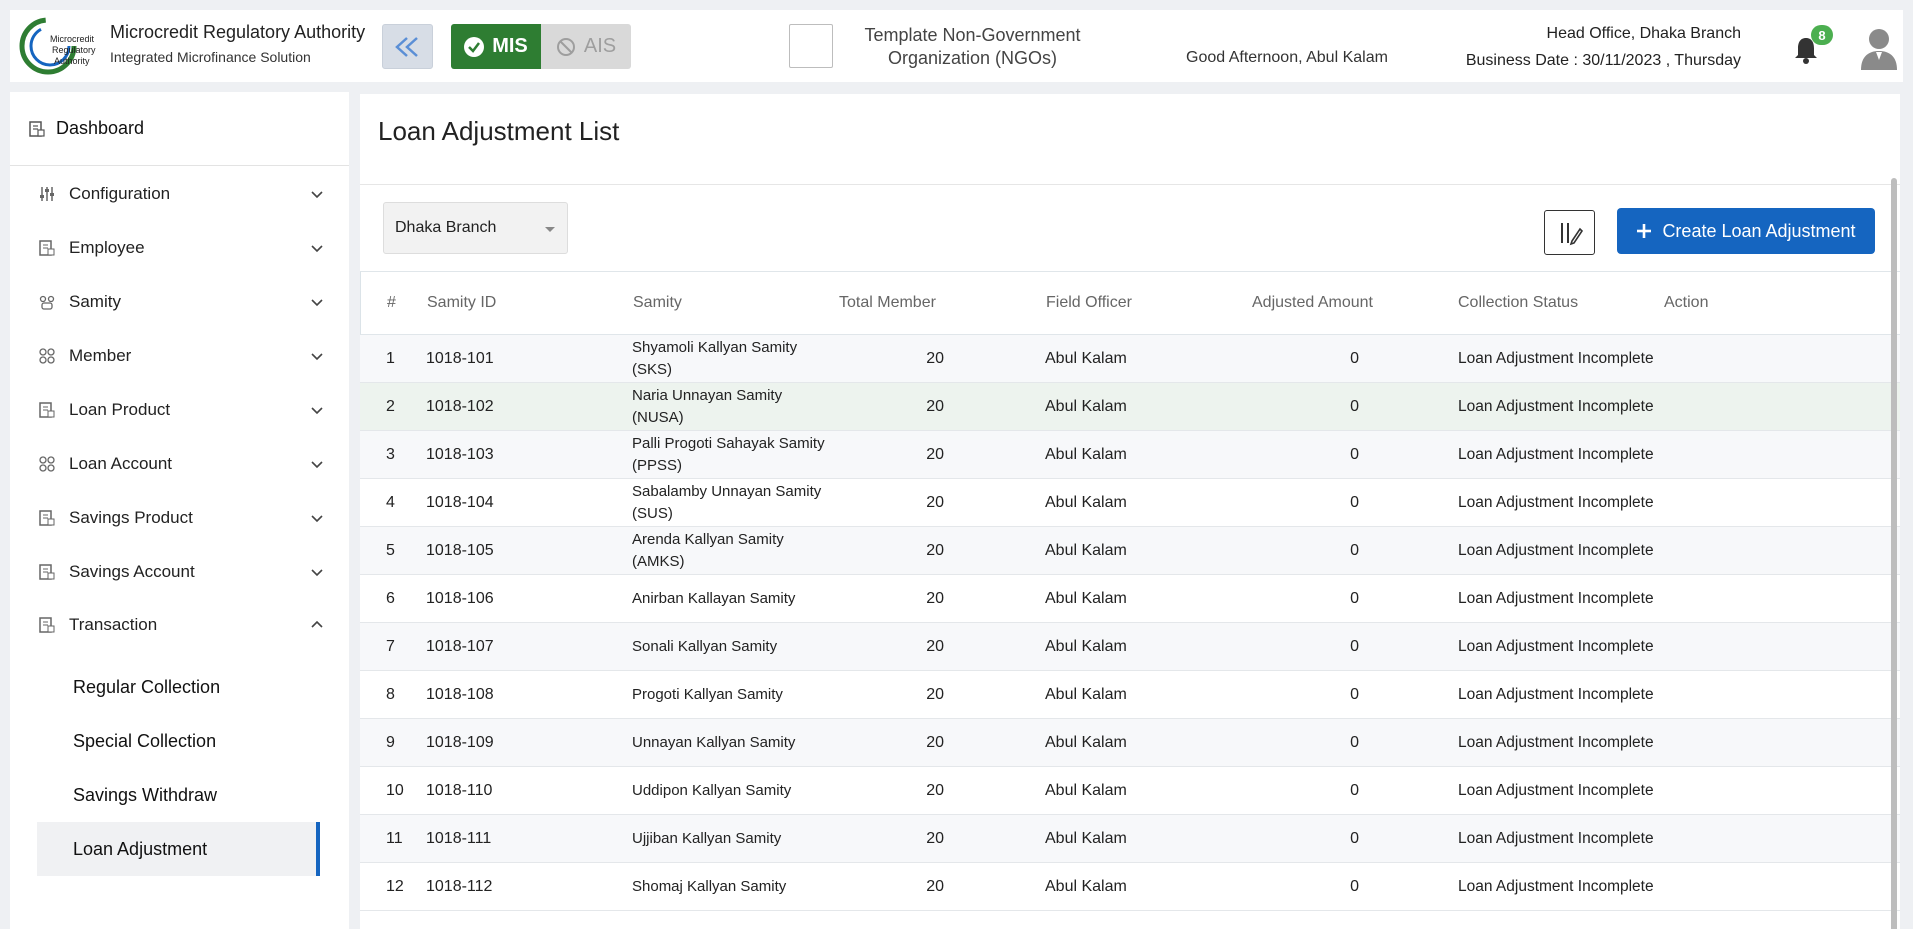  Describe the element at coordinates (1822, 35) in the screenshot. I see `notification-badge: 8` at that location.